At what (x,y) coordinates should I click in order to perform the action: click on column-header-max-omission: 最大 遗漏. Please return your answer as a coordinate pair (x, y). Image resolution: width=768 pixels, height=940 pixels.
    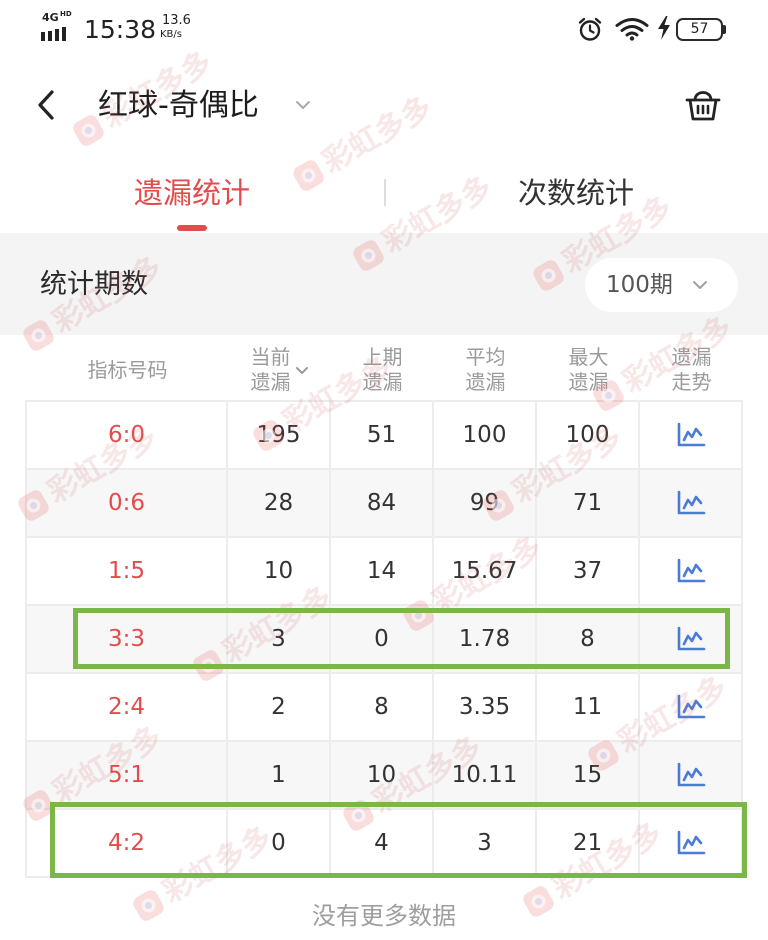
    Looking at the image, I should click on (588, 370).